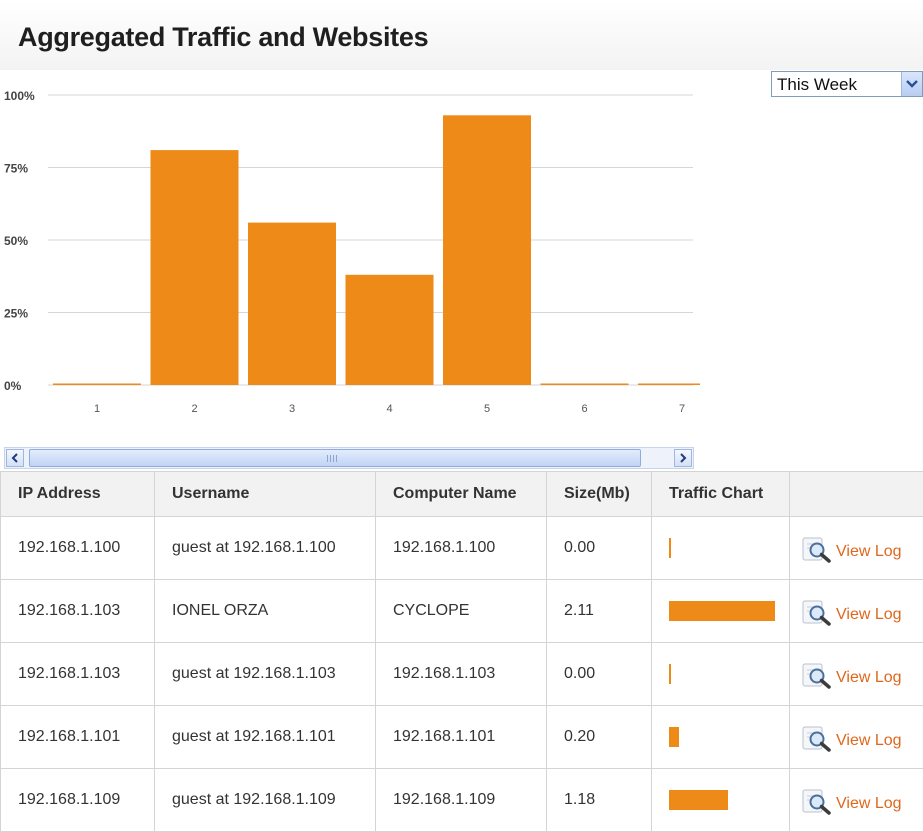 Image resolution: width=923 pixels, height=832 pixels. What do you see at coordinates (78, 800) in the screenshot?
I see `ip-cell: 192.168.1.109` at bounding box center [78, 800].